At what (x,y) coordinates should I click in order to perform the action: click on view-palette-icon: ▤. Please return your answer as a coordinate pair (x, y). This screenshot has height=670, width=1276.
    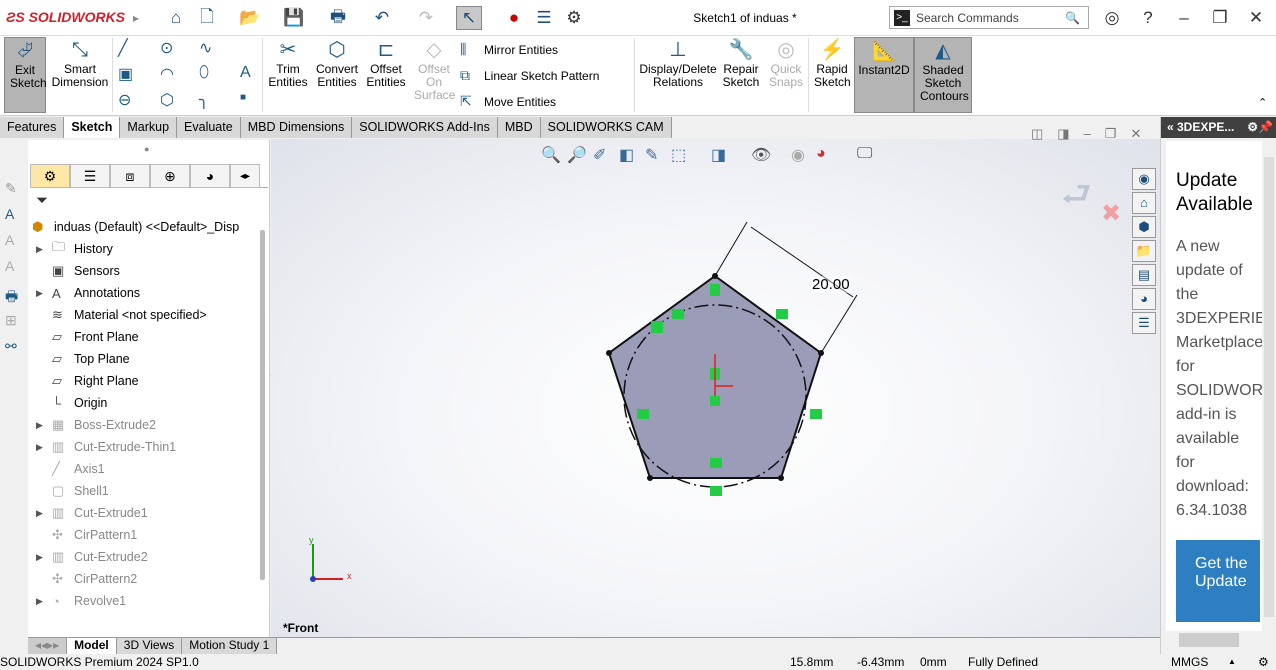
    Looking at the image, I should click on (1144, 275).